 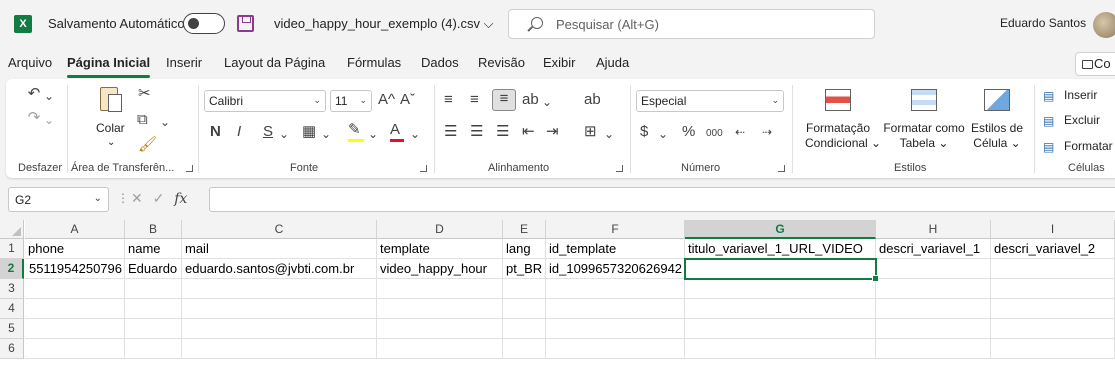 What do you see at coordinates (997, 101) in the screenshot?
I see `cell-styles-icon` at bounding box center [997, 101].